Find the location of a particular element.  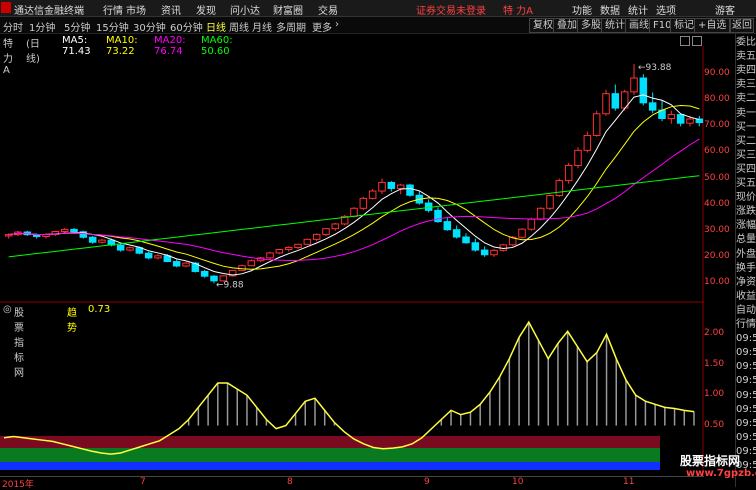

panel-settings-icon is located at coordinates (685, 41).